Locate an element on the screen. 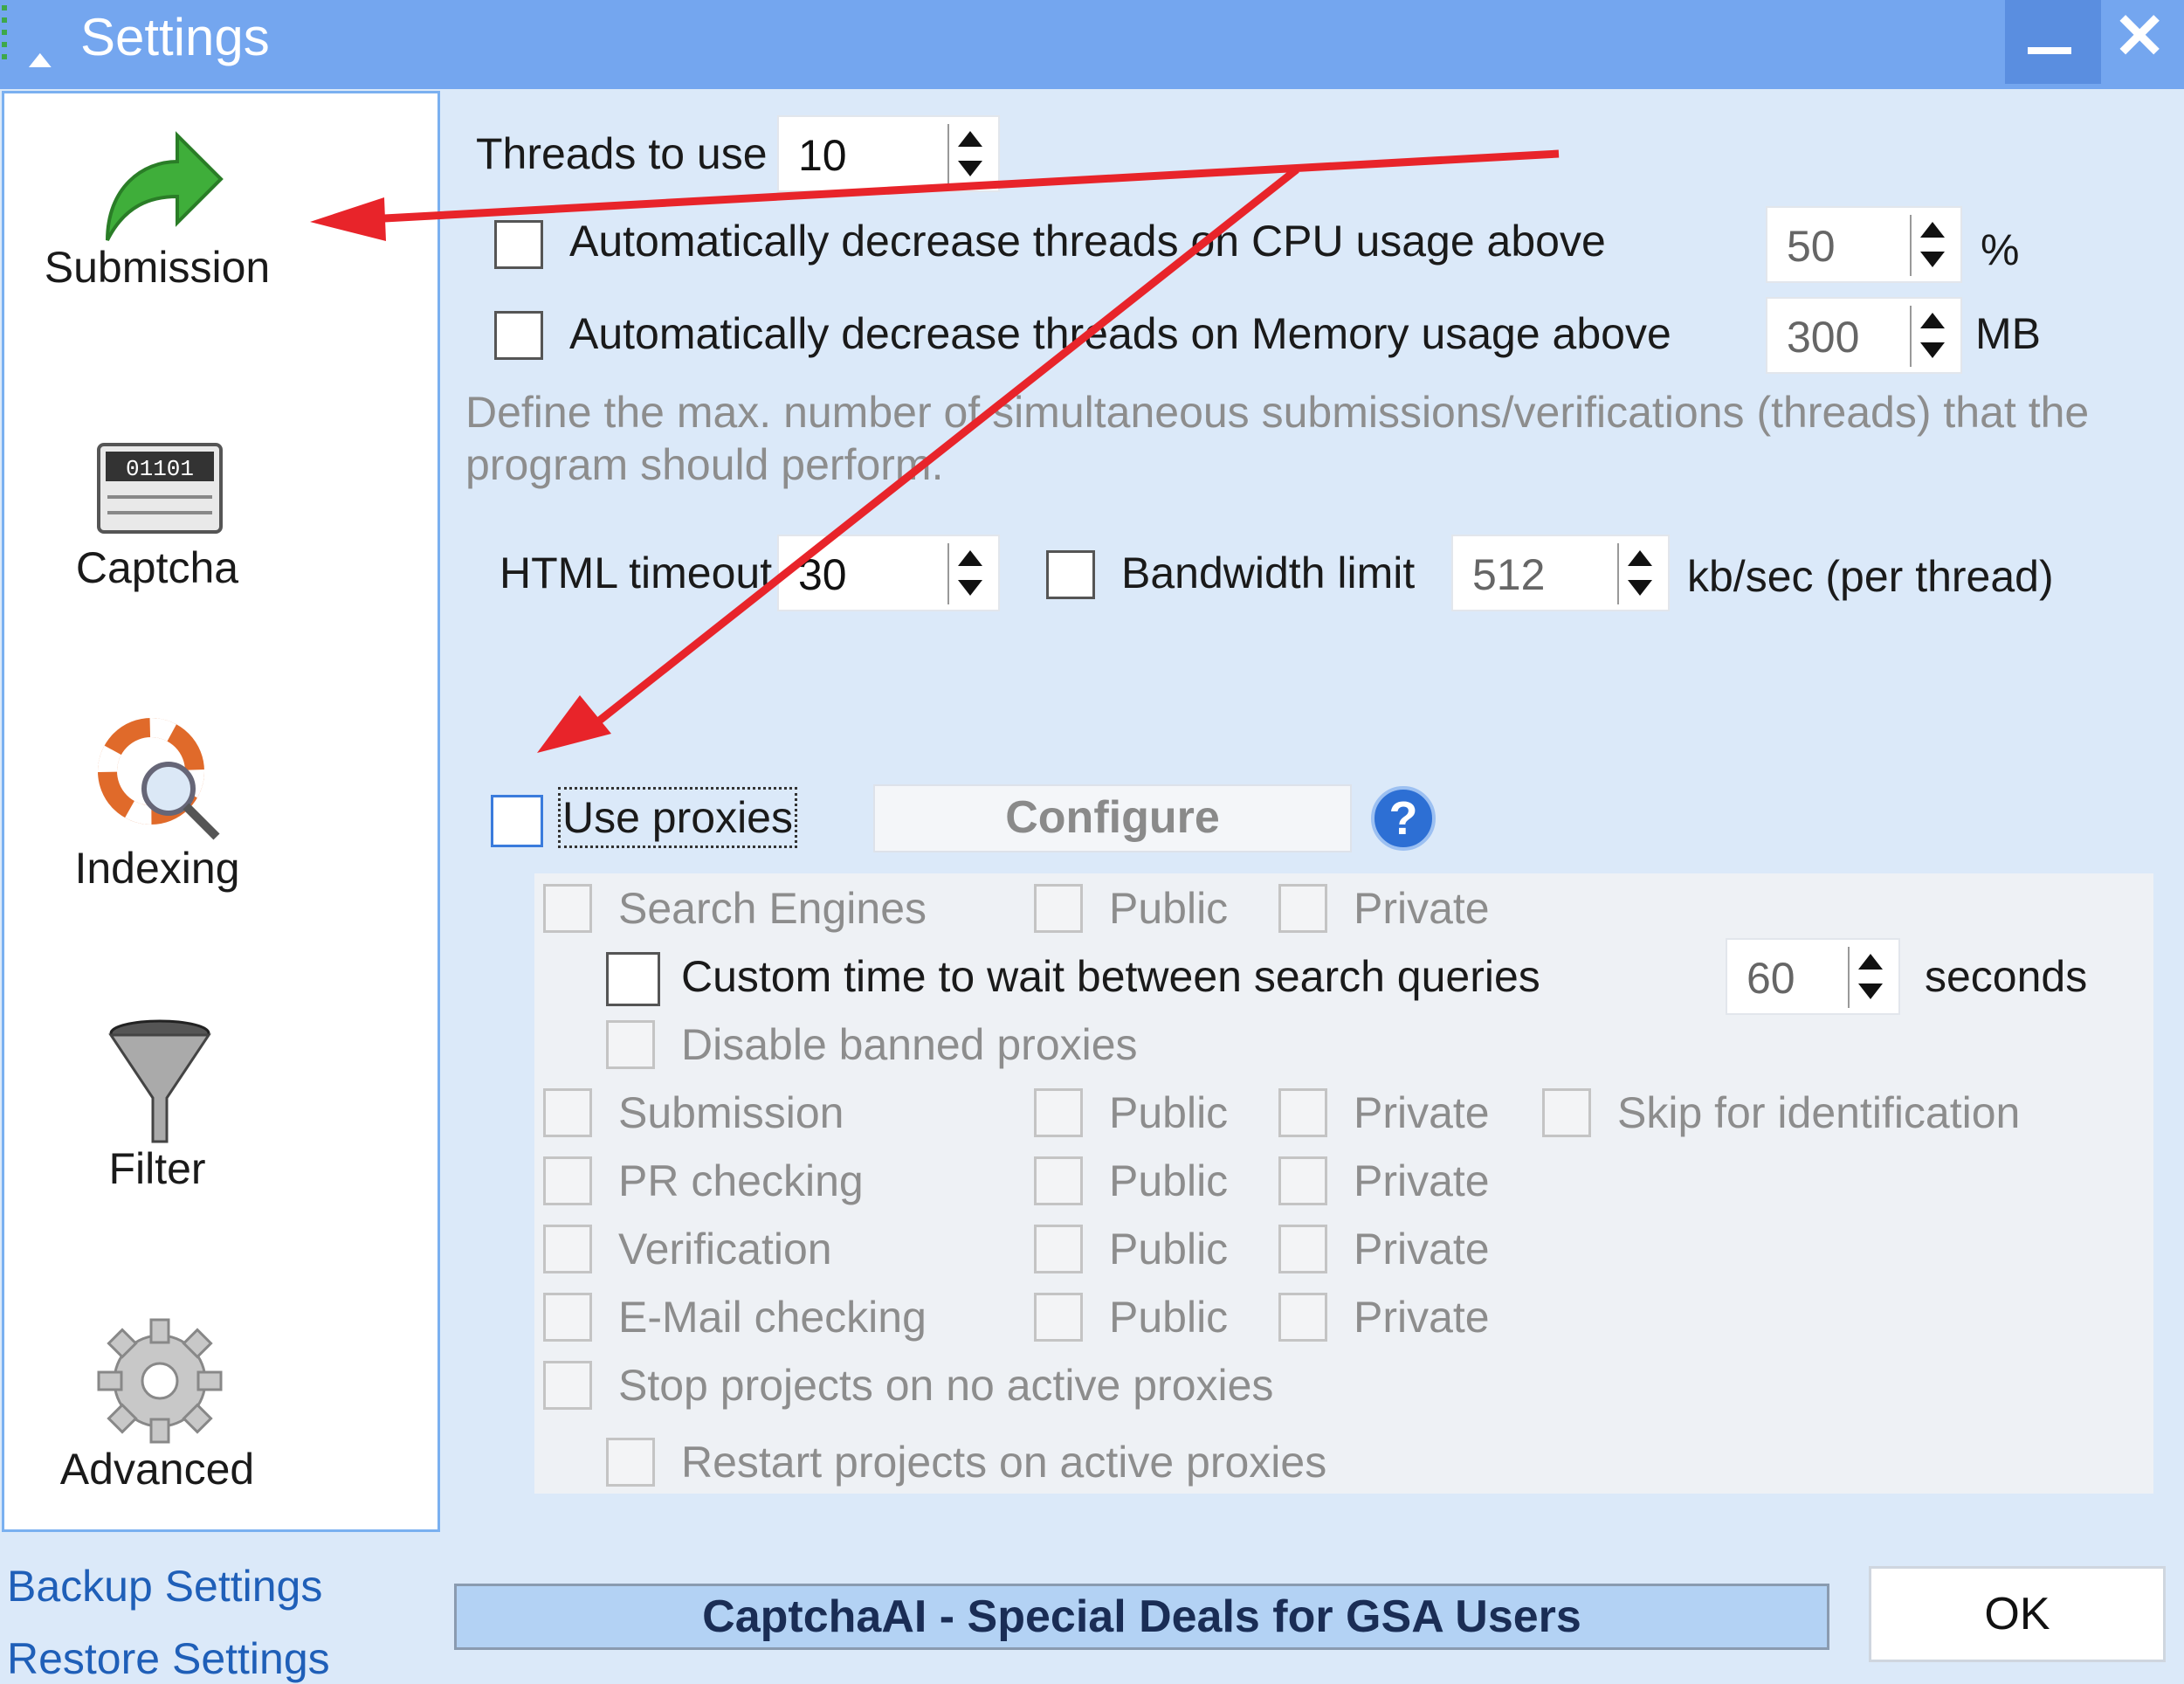  annotation-arrow-to-submission is located at coordinates (971, 186).